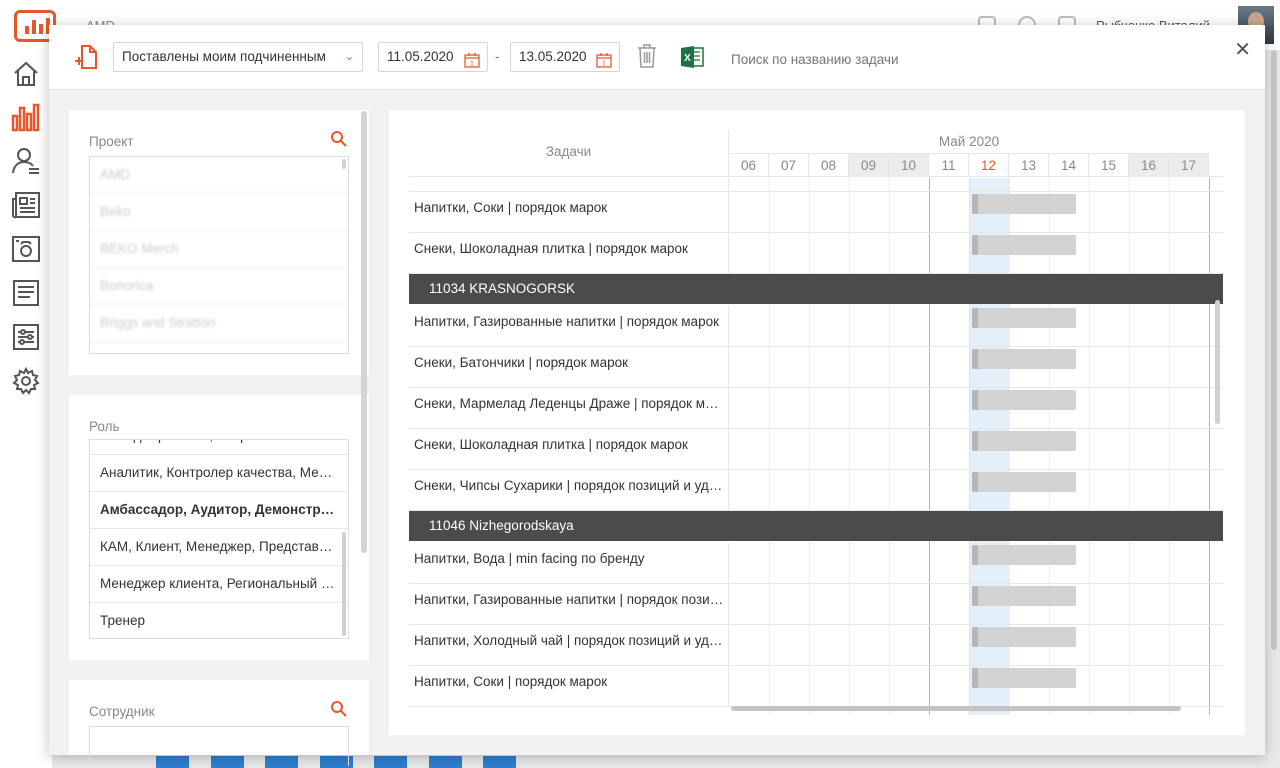 The image size is (1280, 768). I want to click on close-icon: ✕, so click(1242, 49).